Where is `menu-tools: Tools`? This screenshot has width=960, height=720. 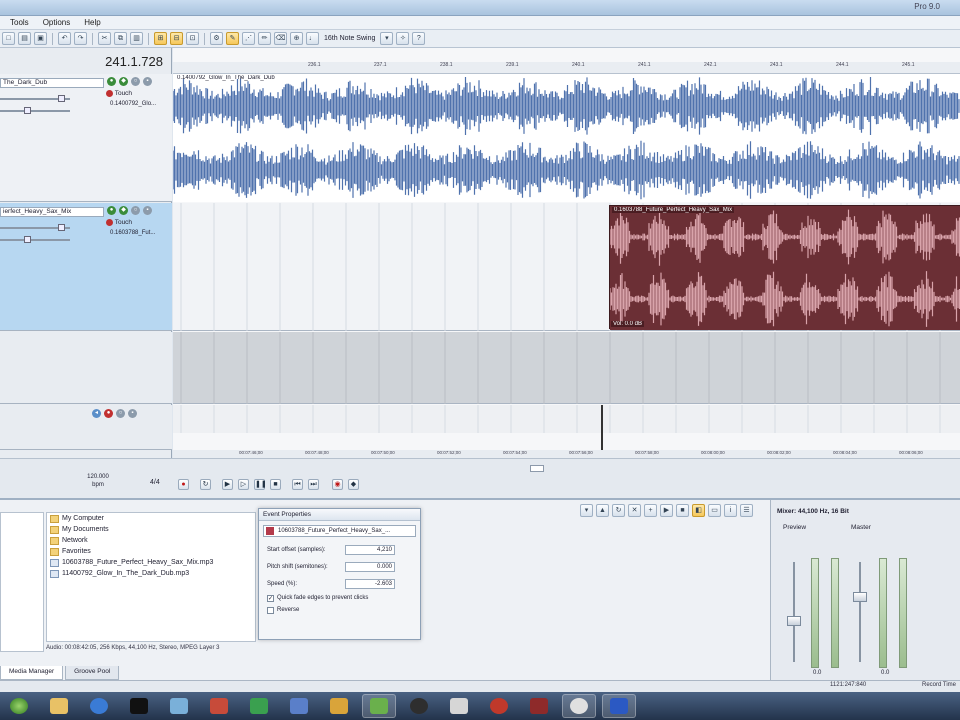 menu-tools: Tools is located at coordinates (19, 22).